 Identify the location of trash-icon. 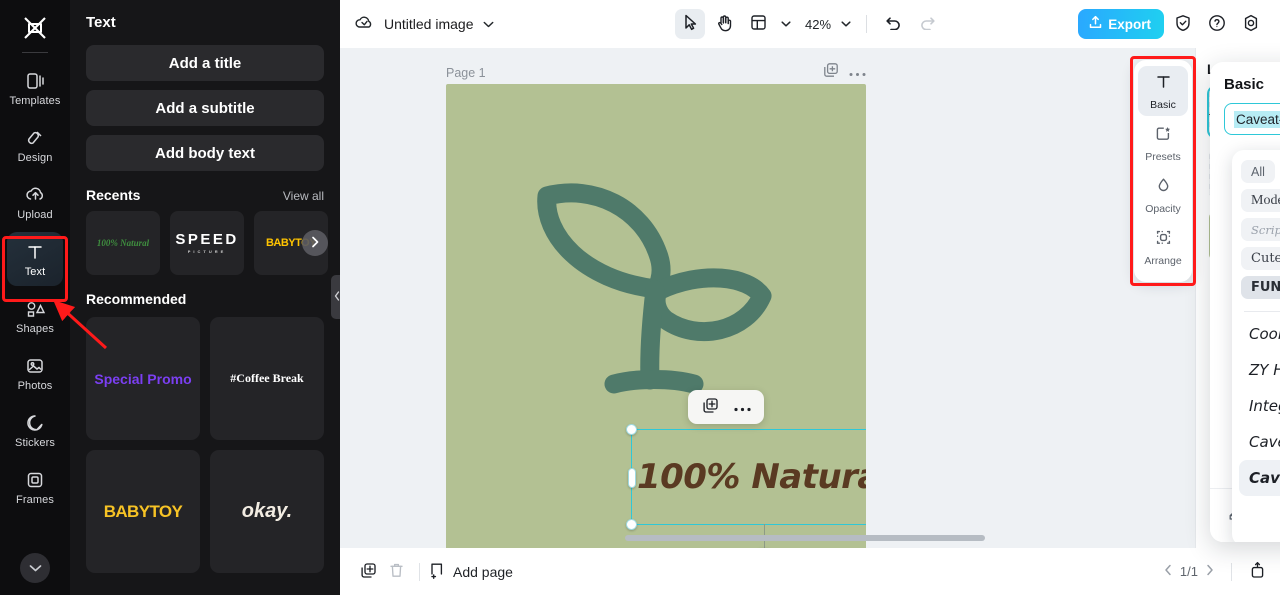
(396, 572).